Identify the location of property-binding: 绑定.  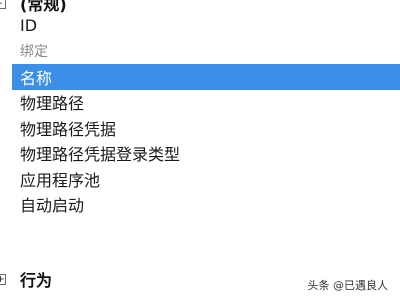
(200, 52).